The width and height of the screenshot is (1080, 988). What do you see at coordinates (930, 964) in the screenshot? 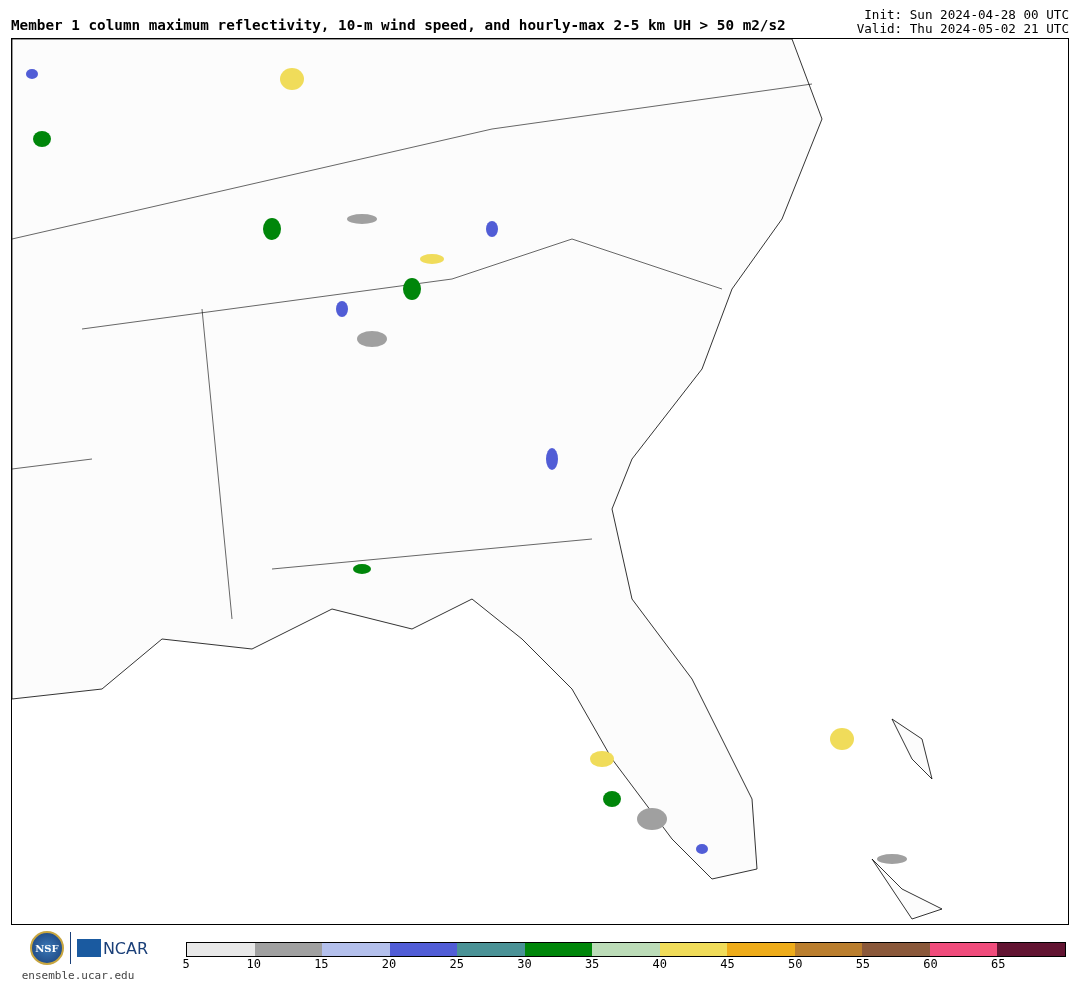
I see `tick-label: 60` at bounding box center [930, 964].